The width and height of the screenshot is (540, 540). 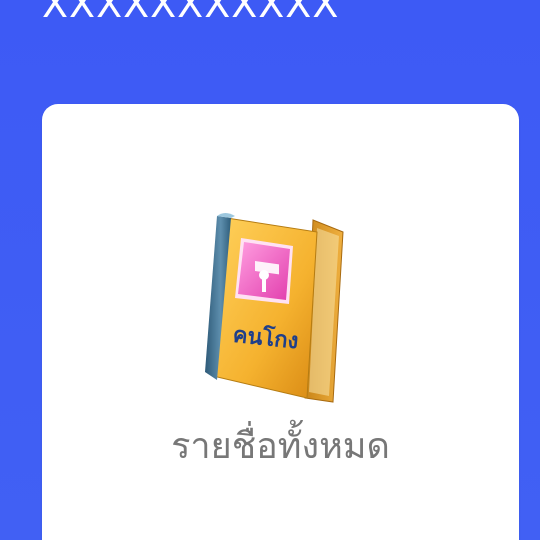 I want to click on address-book-icon: คนโกง, so click(x=280, y=312).